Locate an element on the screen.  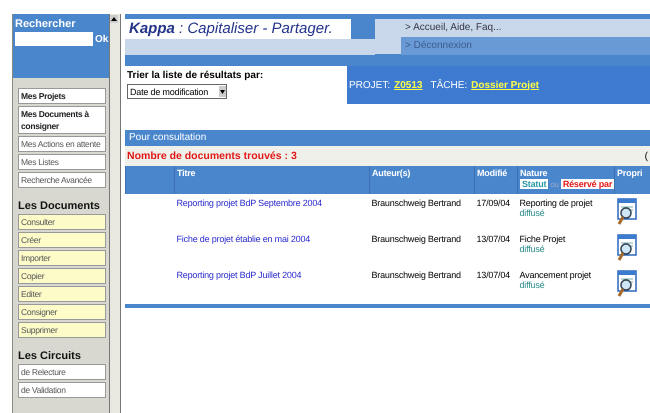
sidebar-item: Copier is located at coordinates (62, 276).